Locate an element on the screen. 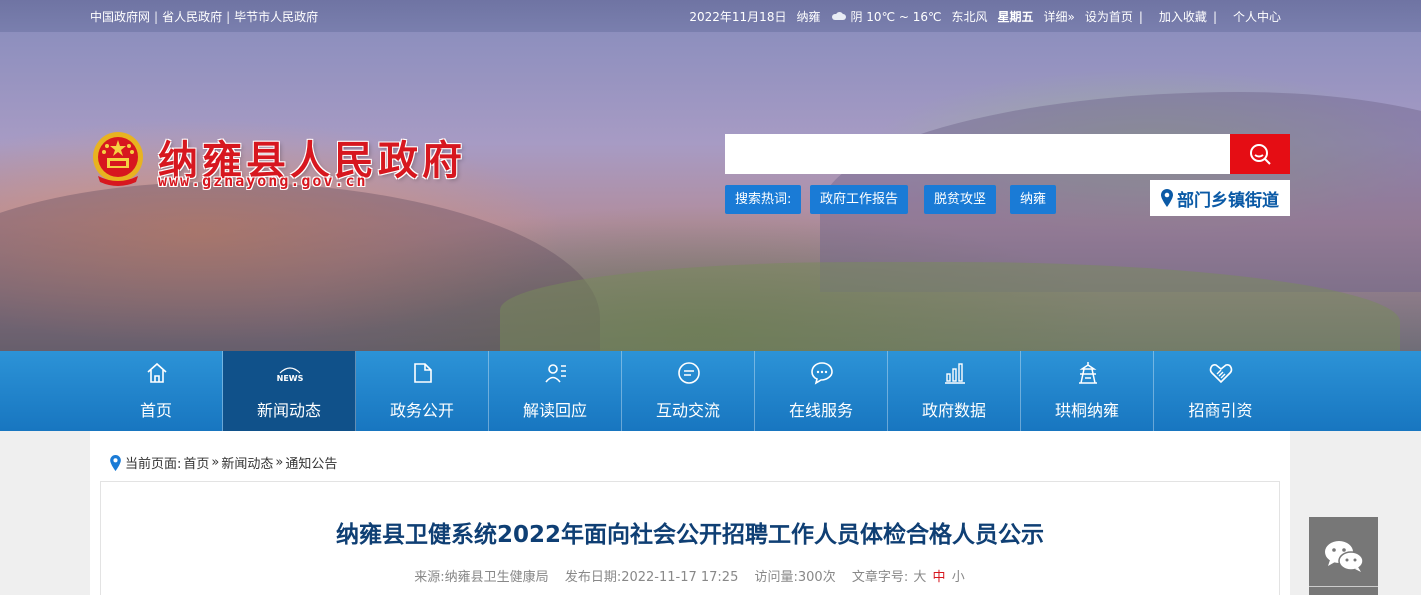  breadcrumb-home: 首页 is located at coordinates (196, 462).